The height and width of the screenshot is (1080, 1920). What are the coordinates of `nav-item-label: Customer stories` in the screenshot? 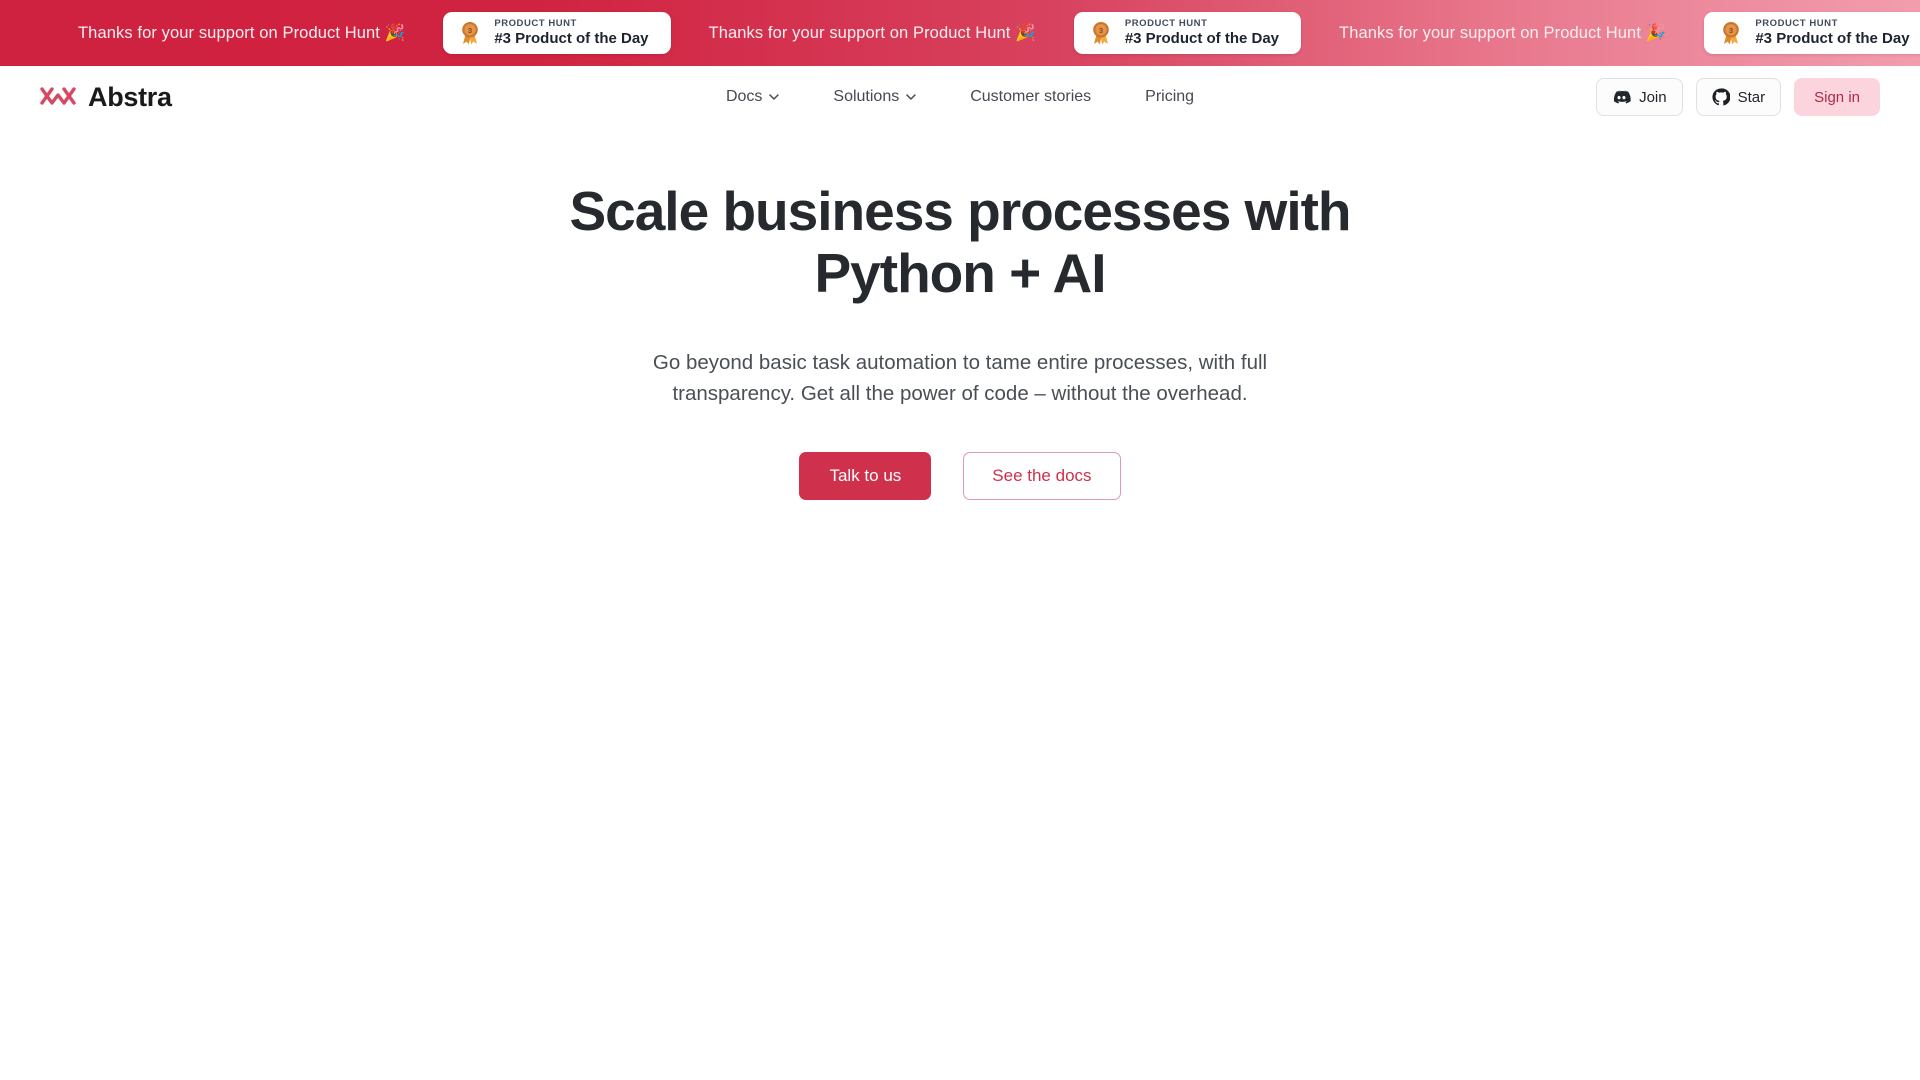 It's located at (1031, 96).